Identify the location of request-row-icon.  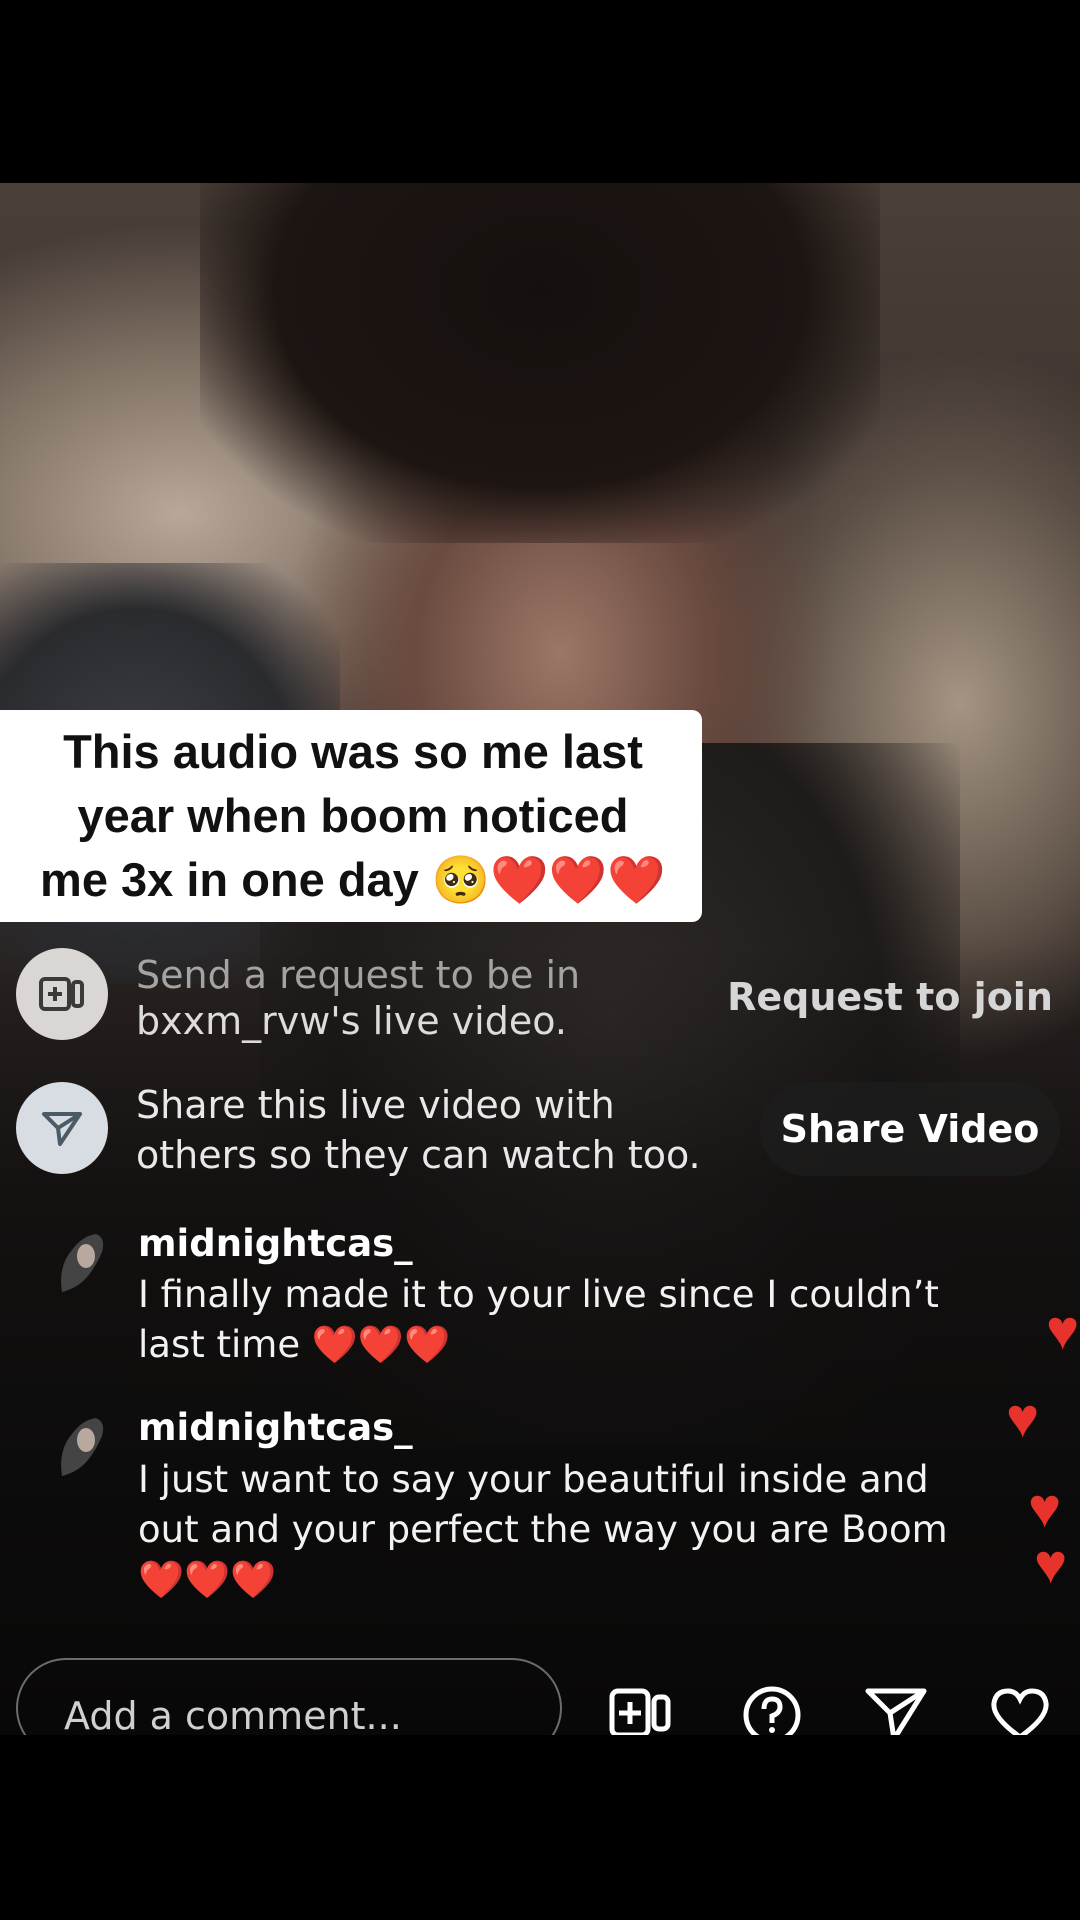
(62, 994).